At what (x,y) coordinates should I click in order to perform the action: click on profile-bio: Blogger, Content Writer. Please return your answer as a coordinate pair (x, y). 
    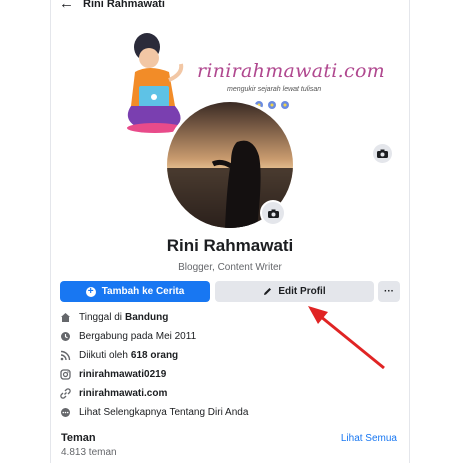
    Looking at the image, I should click on (230, 267).